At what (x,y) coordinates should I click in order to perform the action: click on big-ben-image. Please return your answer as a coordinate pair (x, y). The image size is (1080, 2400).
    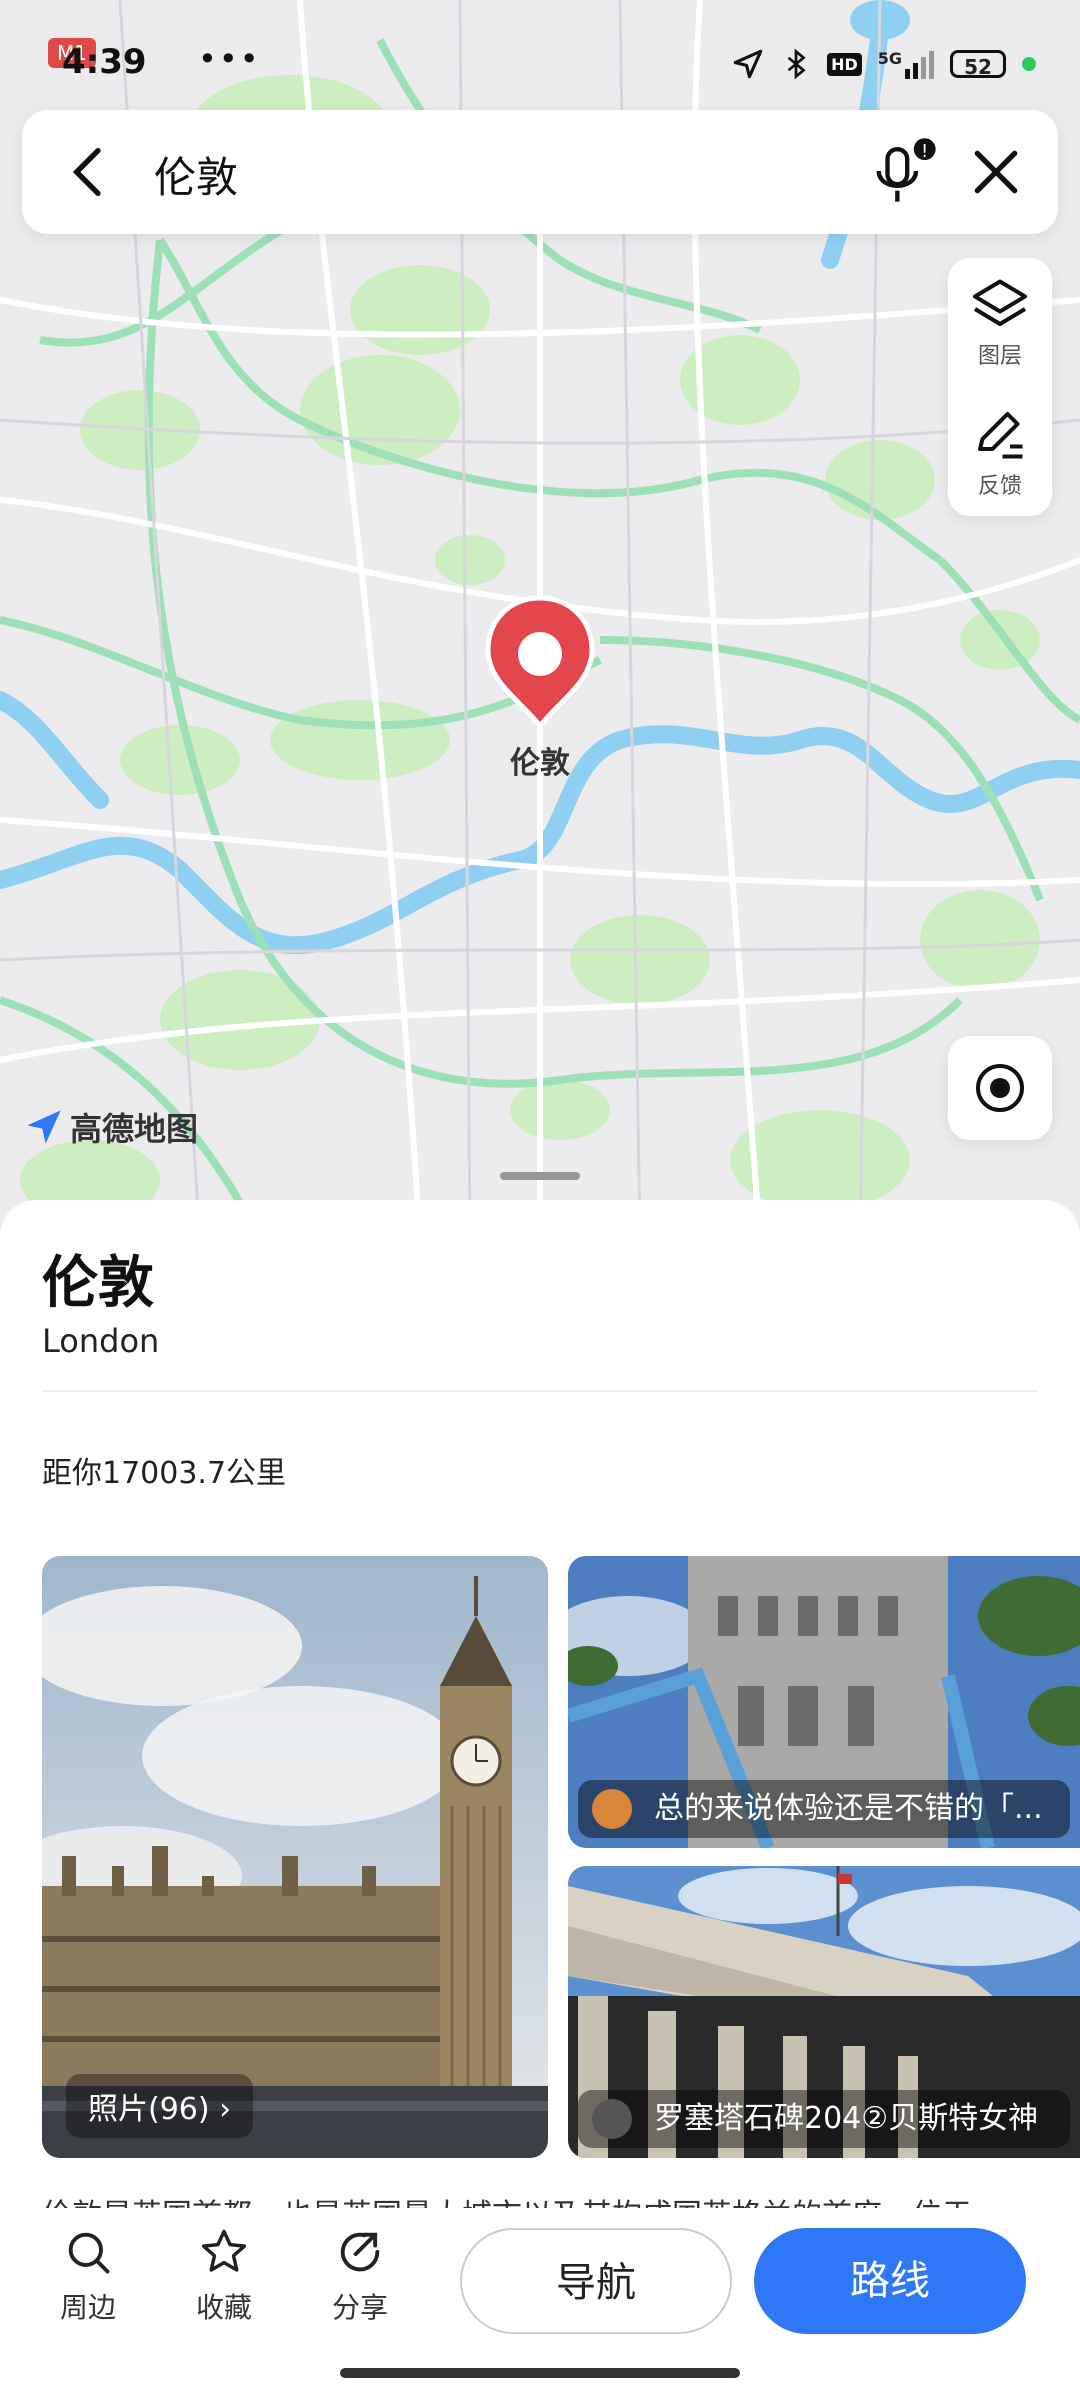
    Looking at the image, I should click on (295, 1857).